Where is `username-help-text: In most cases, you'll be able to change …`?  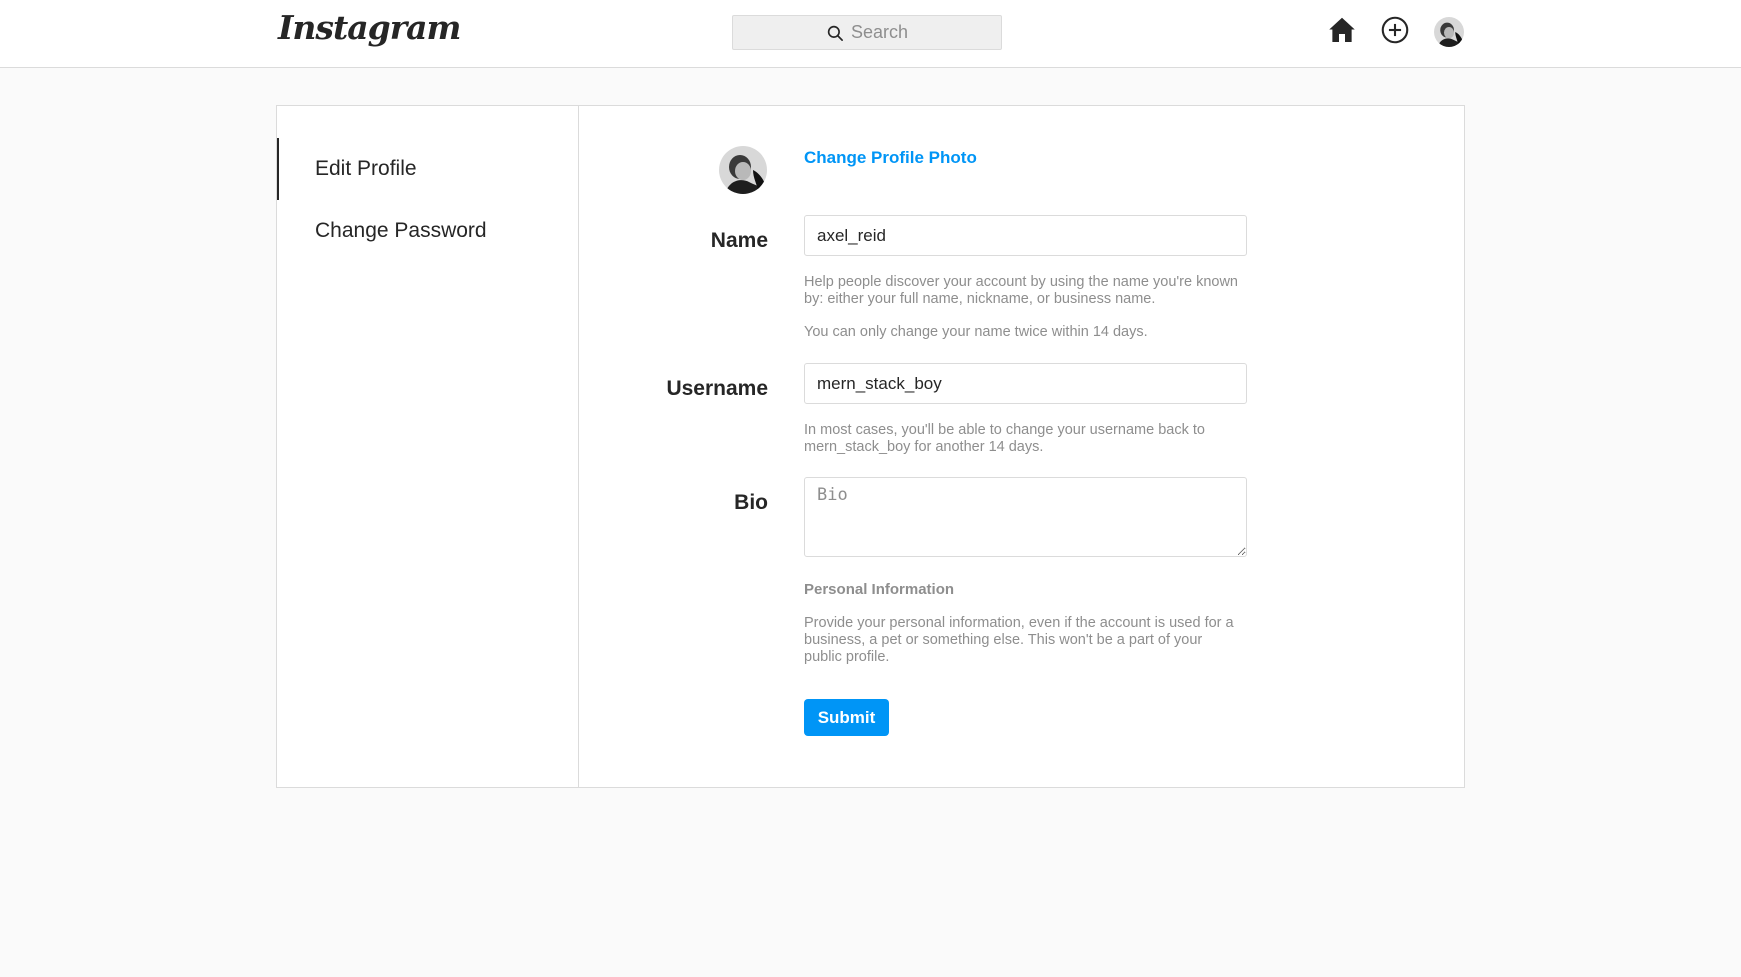
username-help-text: In most cases, you'll be able to change … is located at coordinates (1004, 438).